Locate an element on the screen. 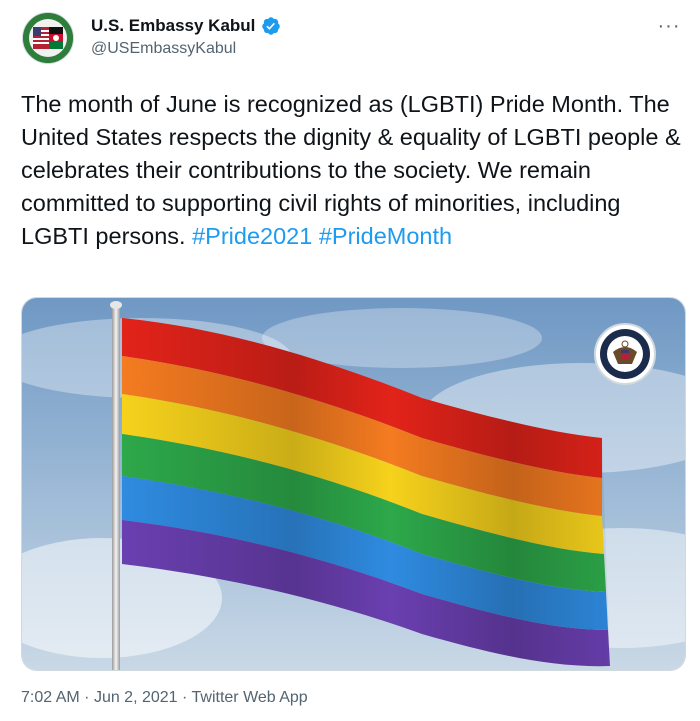 The height and width of the screenshot is (721, 700). author-handle: @USEmbassyKabul is located at coordinates (163, 49).